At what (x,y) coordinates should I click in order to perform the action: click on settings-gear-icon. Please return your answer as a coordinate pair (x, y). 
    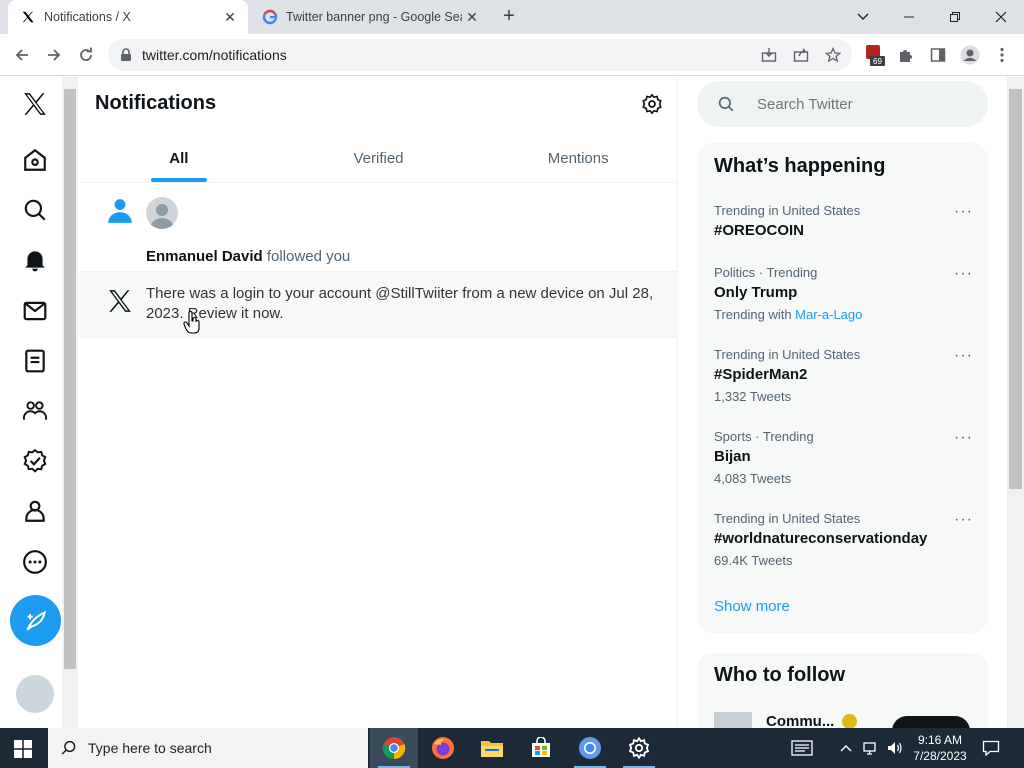
    Looking at the image, I should click on (652, 104).